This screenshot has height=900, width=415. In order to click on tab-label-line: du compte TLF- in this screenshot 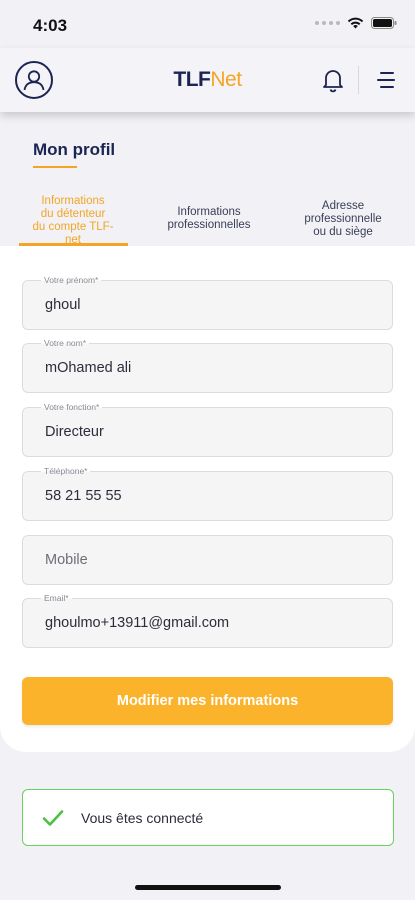, I will do `click(73, 227)`.